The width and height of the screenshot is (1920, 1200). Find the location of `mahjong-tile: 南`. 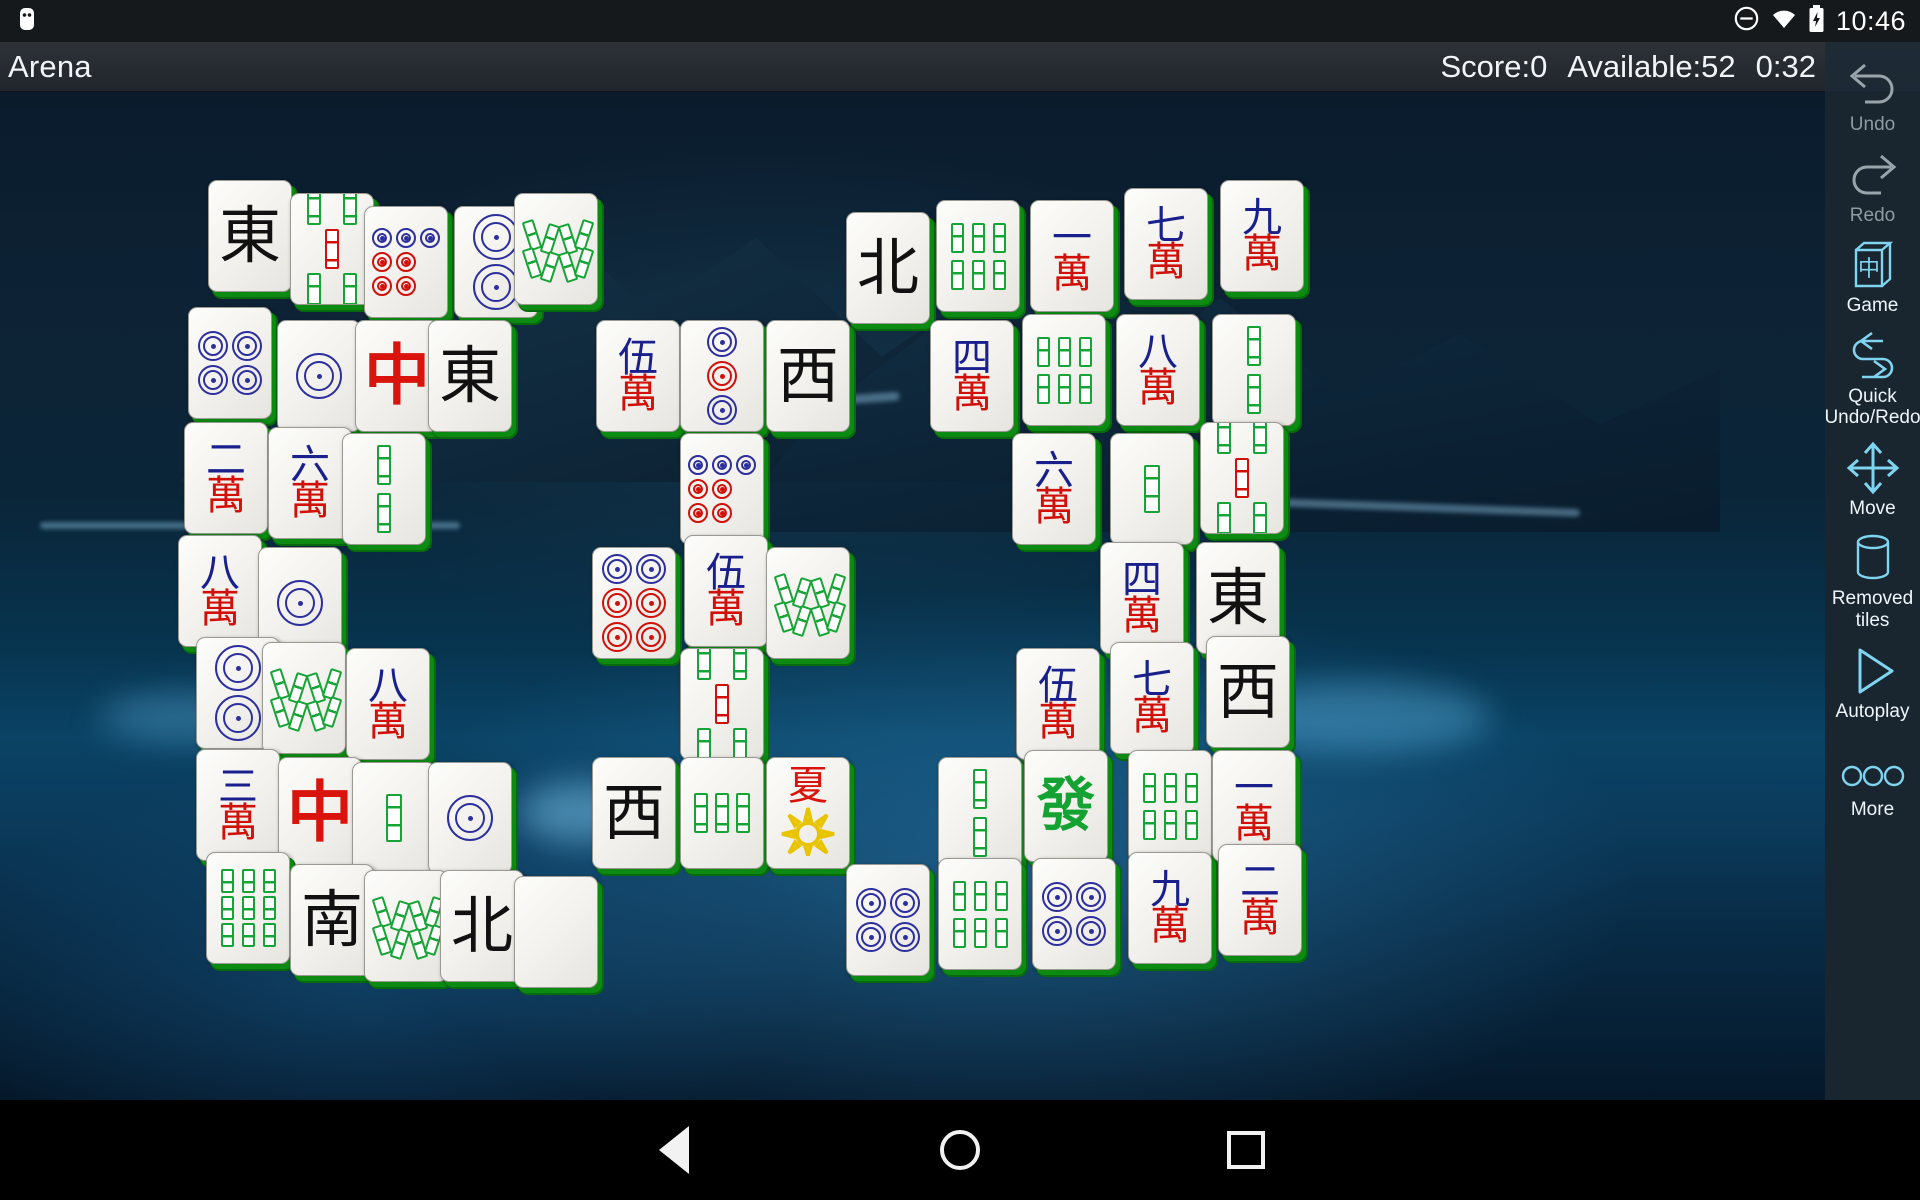

mahjong-tile: 南 is located at coordinates (332, 920).